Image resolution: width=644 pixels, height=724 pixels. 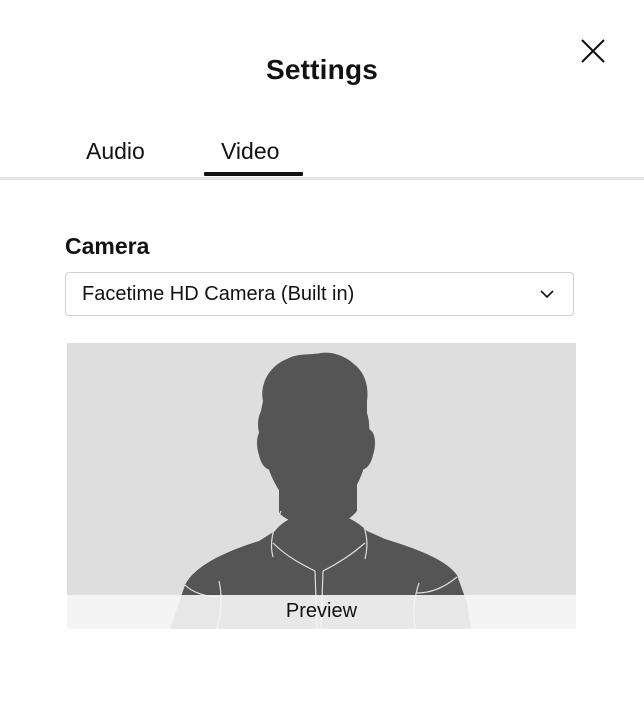 I want to click on camera-label: Camera, so click(x=107, y=246).